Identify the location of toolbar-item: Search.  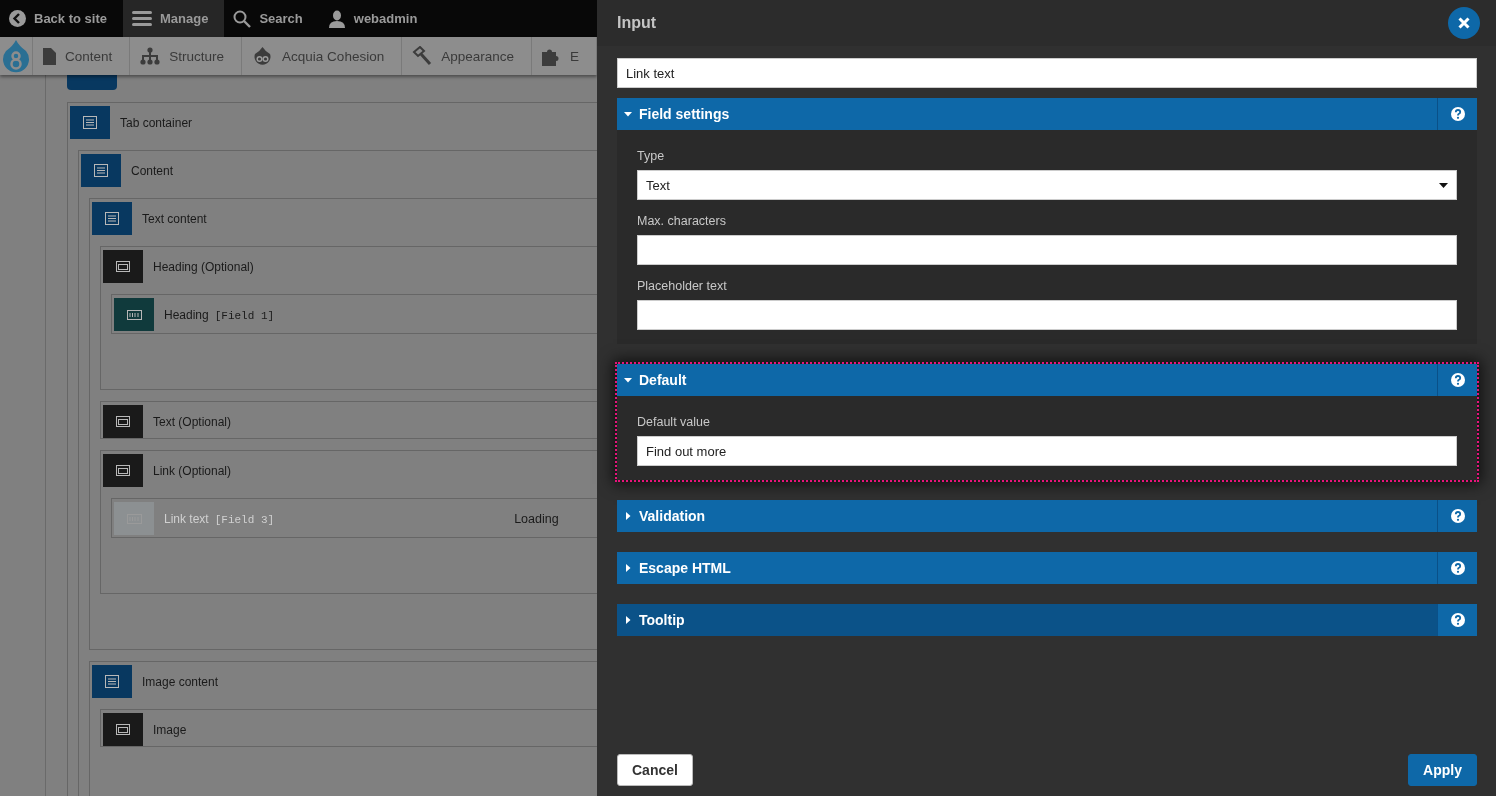
(271, 18).